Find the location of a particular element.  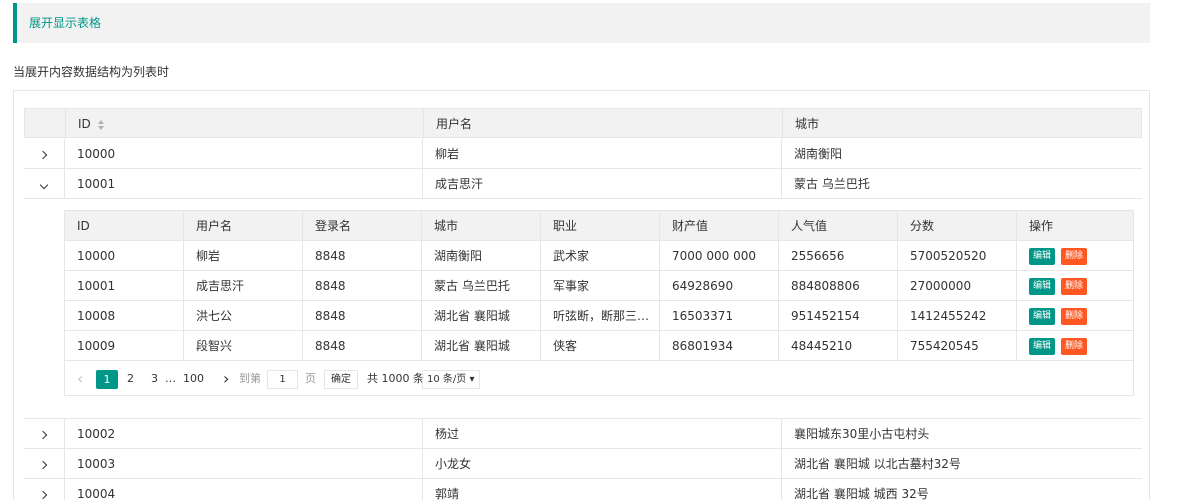

page-2-button: 2 is located at coordinates (130, 379).